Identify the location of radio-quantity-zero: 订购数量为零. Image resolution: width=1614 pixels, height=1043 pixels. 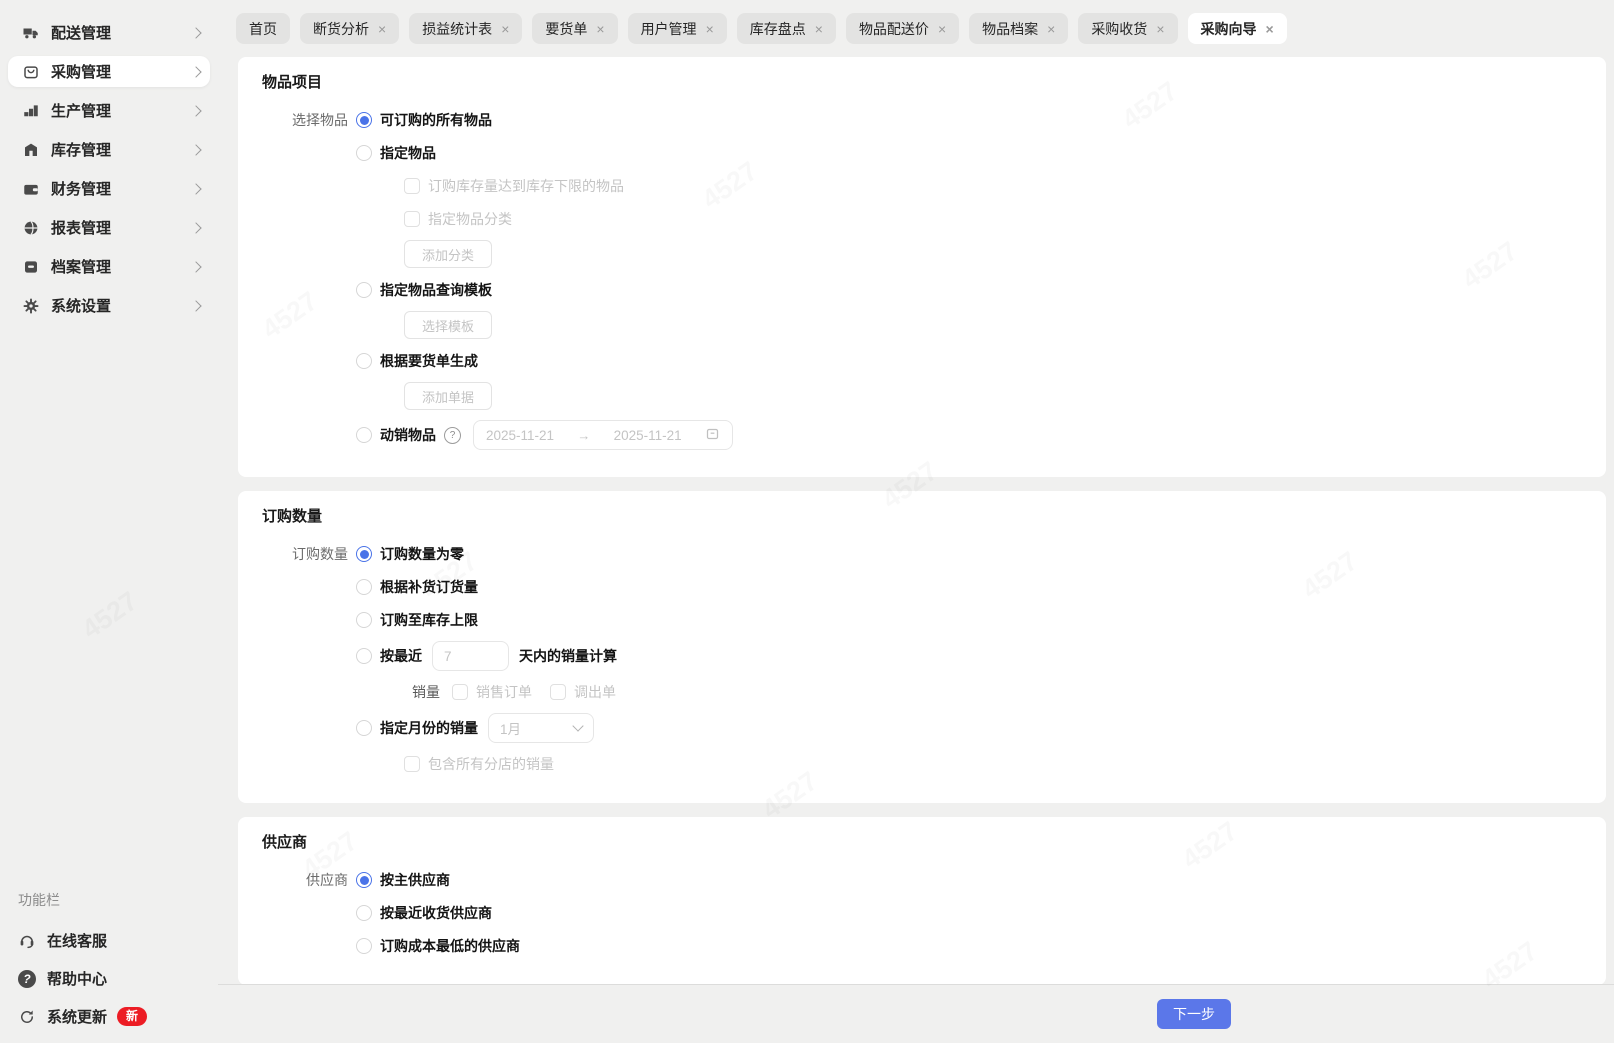
(410, 554).